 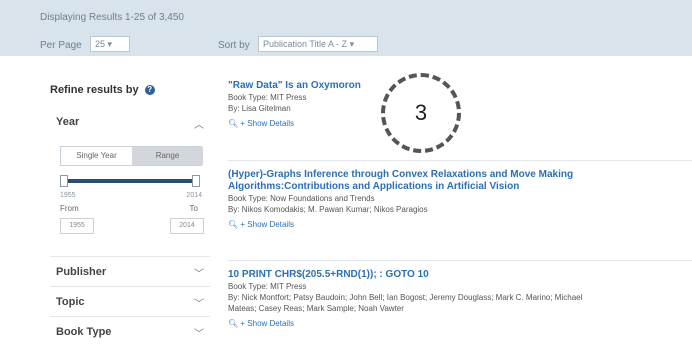 What do you see at coordinates (301, 198) in the screenshot?
I see `result-book-type: Book Type: Now Foundations and Trends` at bounding box center [301, 198].